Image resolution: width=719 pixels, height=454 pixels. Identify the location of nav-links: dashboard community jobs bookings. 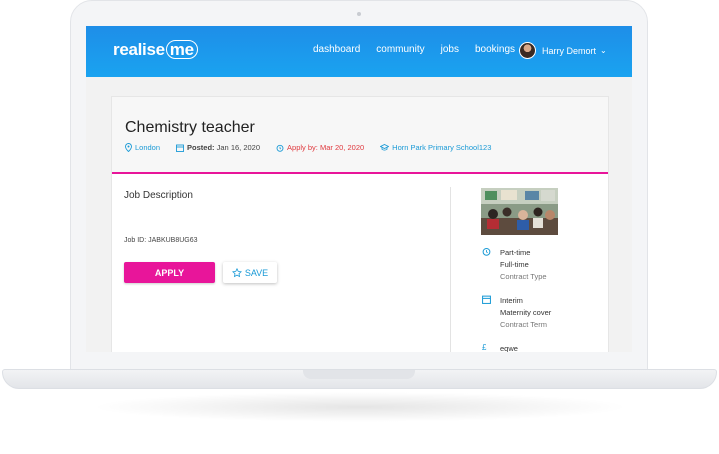
(422, 49).